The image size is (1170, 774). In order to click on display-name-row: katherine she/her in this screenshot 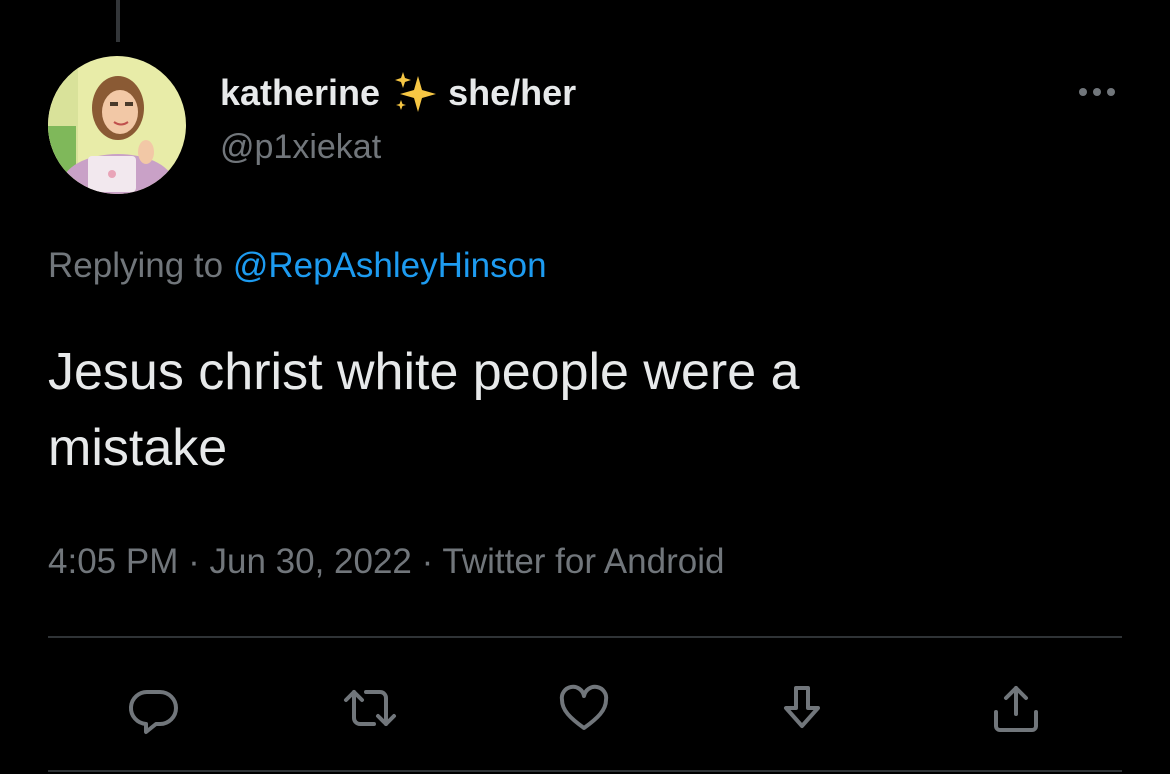, I will do `click(398, 93)`.